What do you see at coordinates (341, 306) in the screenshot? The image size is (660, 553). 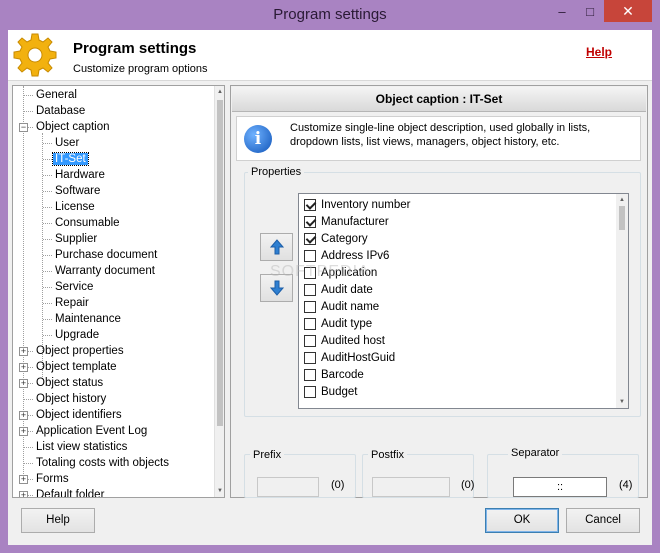 I see `property-row: Audit name` at bounding box center [341, 306].